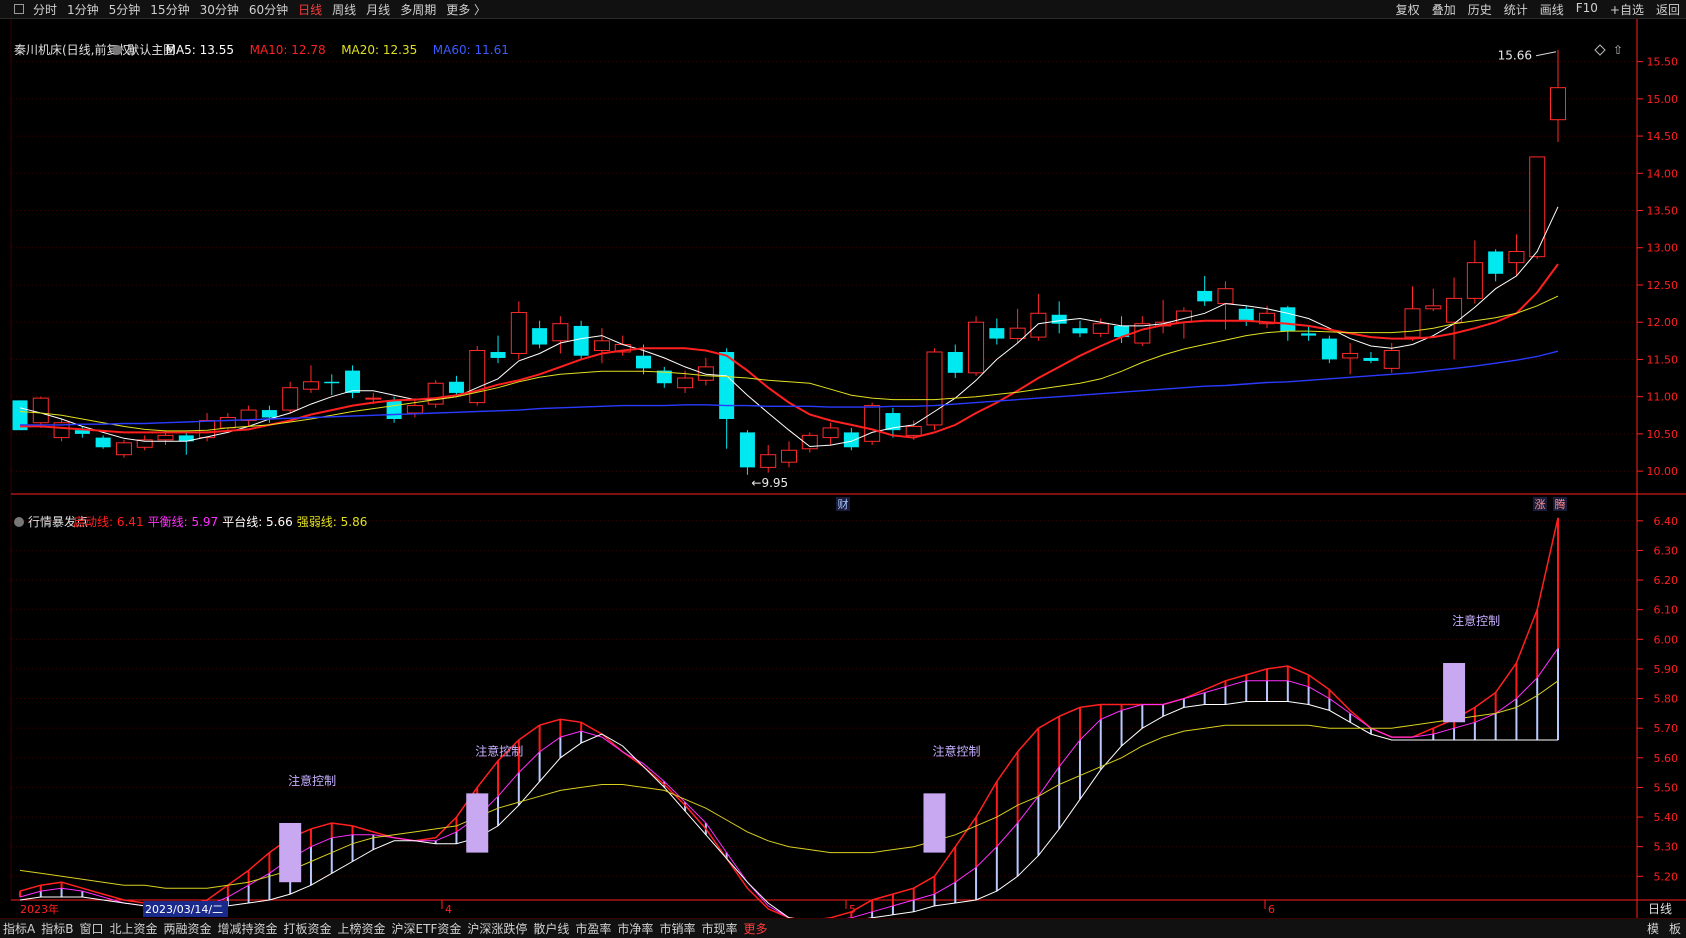 The image size is (1686, 938). Describe the element at coordinates (1560, 504) in the screenshot. I see `teng-marker: 腾` at that location.